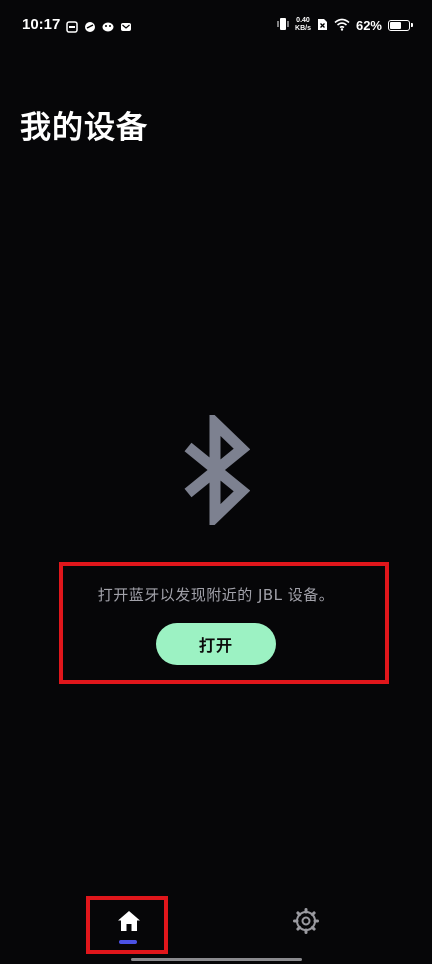 The image size is (432, 964). I want to click on battery-icon, so click(400, 25).